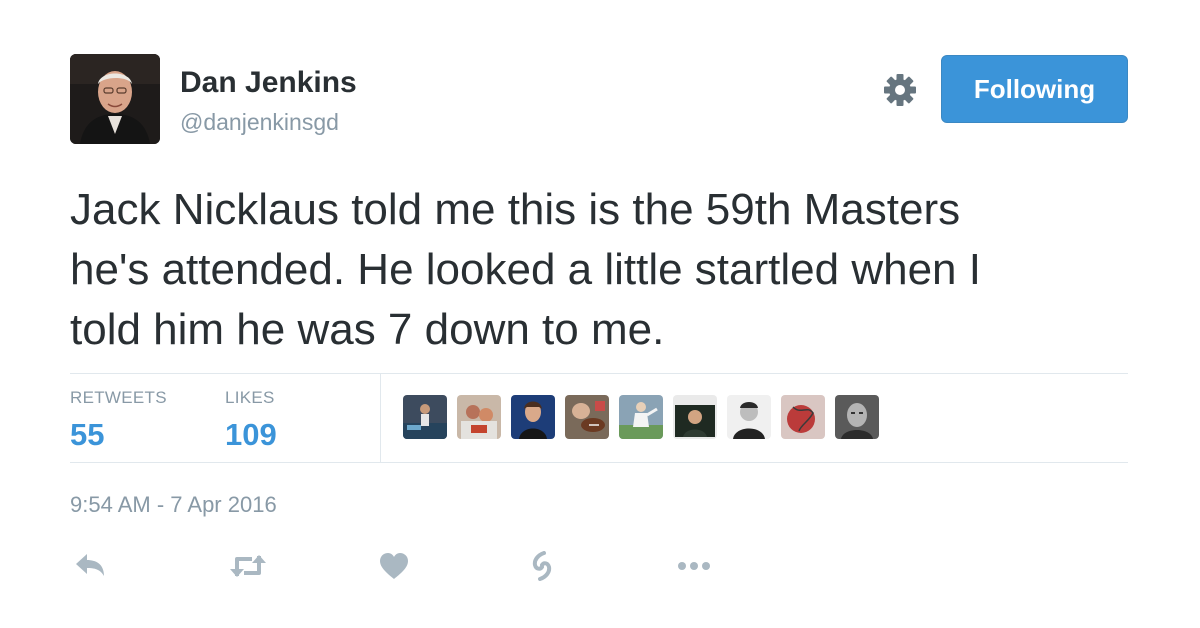 Image resolution: width=1200 pixels, height=628 pixels. Describe the element at coordinates (87, 434) in the screenshot. I see `retweets-count: 55` at that location.